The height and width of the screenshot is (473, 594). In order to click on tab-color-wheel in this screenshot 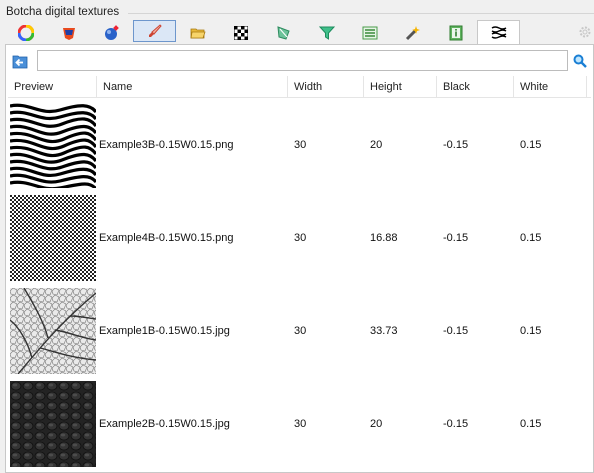, I will do `click(25, 33)`.